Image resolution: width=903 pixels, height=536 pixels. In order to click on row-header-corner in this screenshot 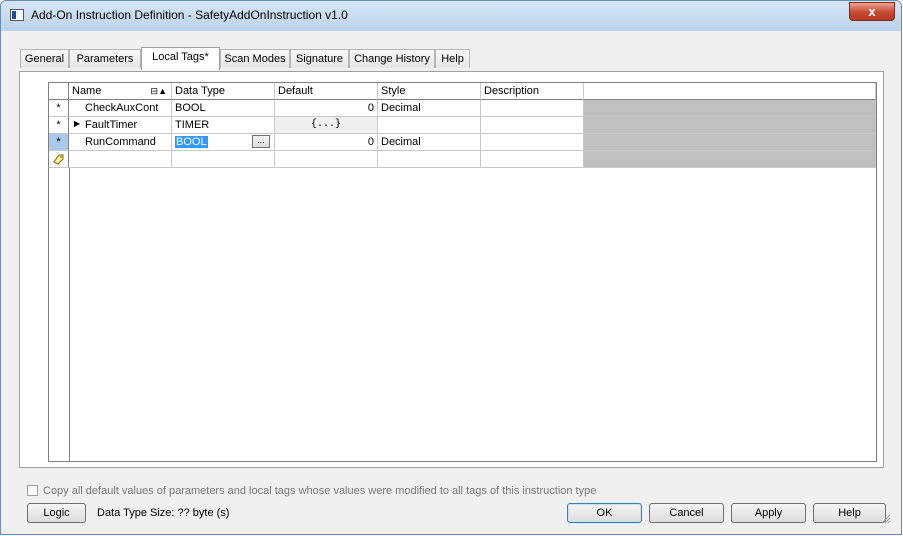, I will do `click(59, 91)`.